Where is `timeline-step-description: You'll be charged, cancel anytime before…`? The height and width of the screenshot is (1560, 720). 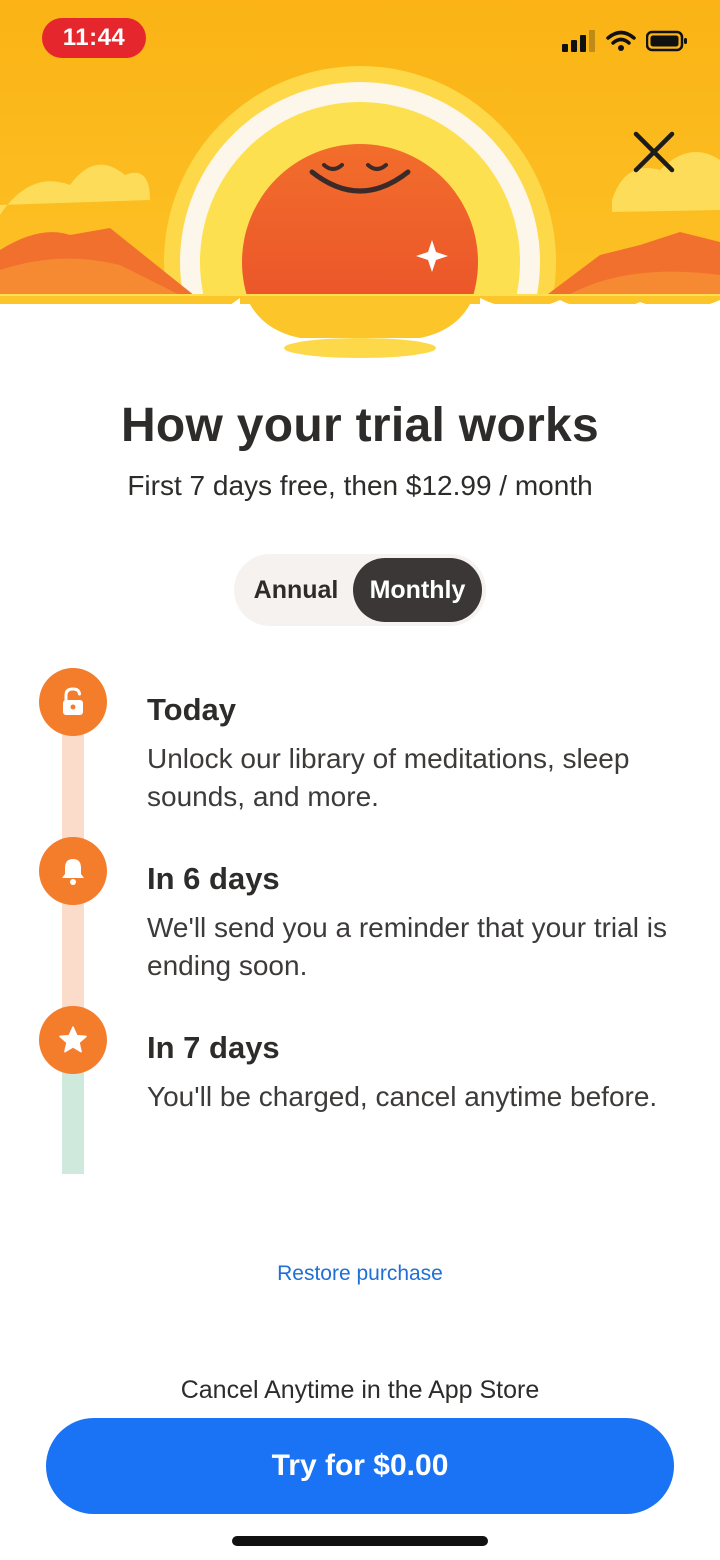 timeline-step-description: You'll be charged, cancel anytime before… is located at coordinates (402, 1096).